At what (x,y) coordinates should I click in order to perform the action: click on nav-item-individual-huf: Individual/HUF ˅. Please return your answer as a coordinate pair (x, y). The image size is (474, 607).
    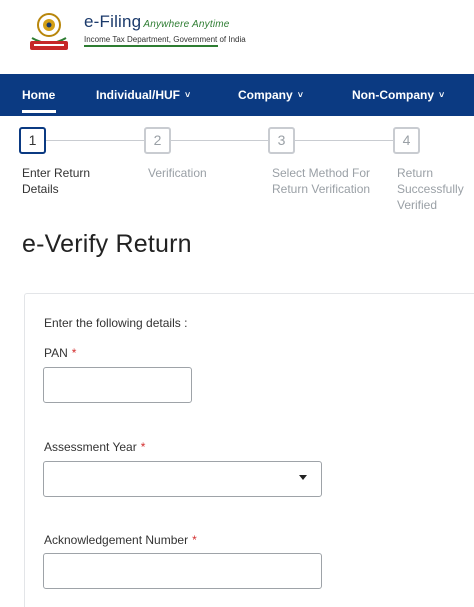
    Looking at the image, I should click on (143, 95).